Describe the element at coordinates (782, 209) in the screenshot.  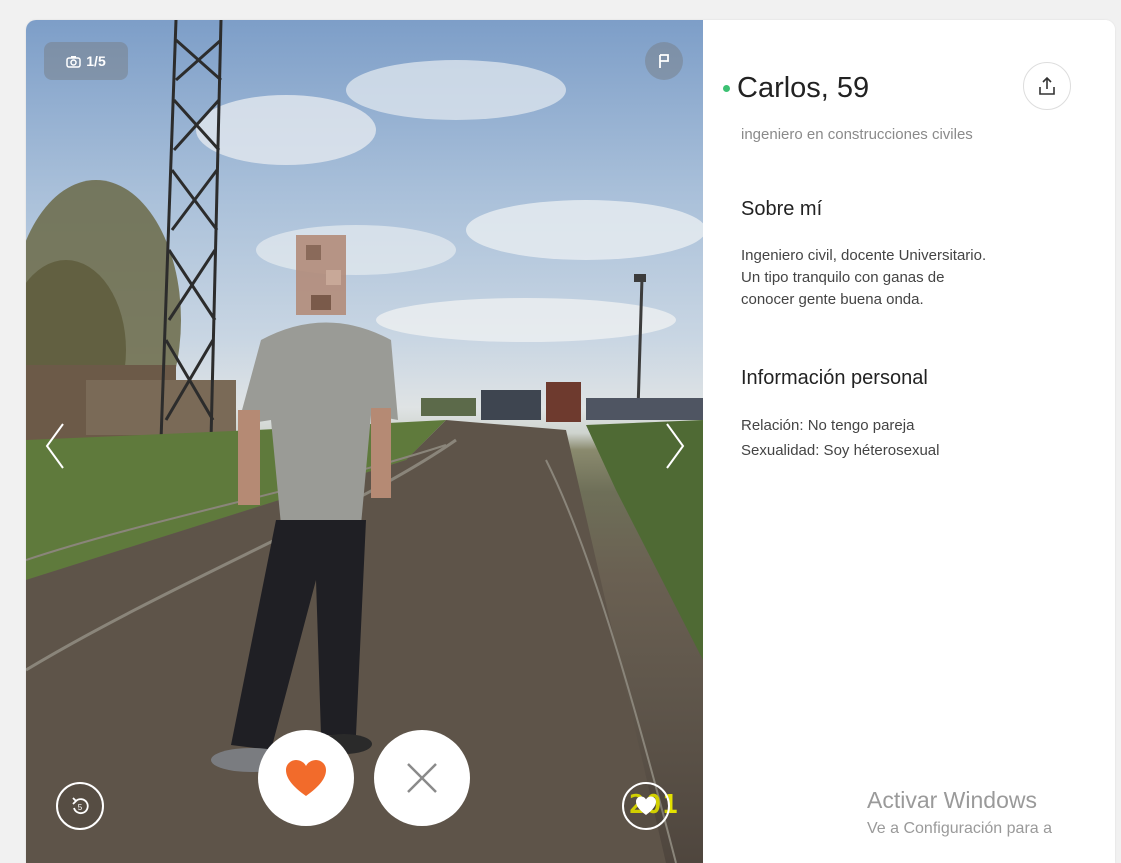
I see `about-heading: Sobre mí` at that location.